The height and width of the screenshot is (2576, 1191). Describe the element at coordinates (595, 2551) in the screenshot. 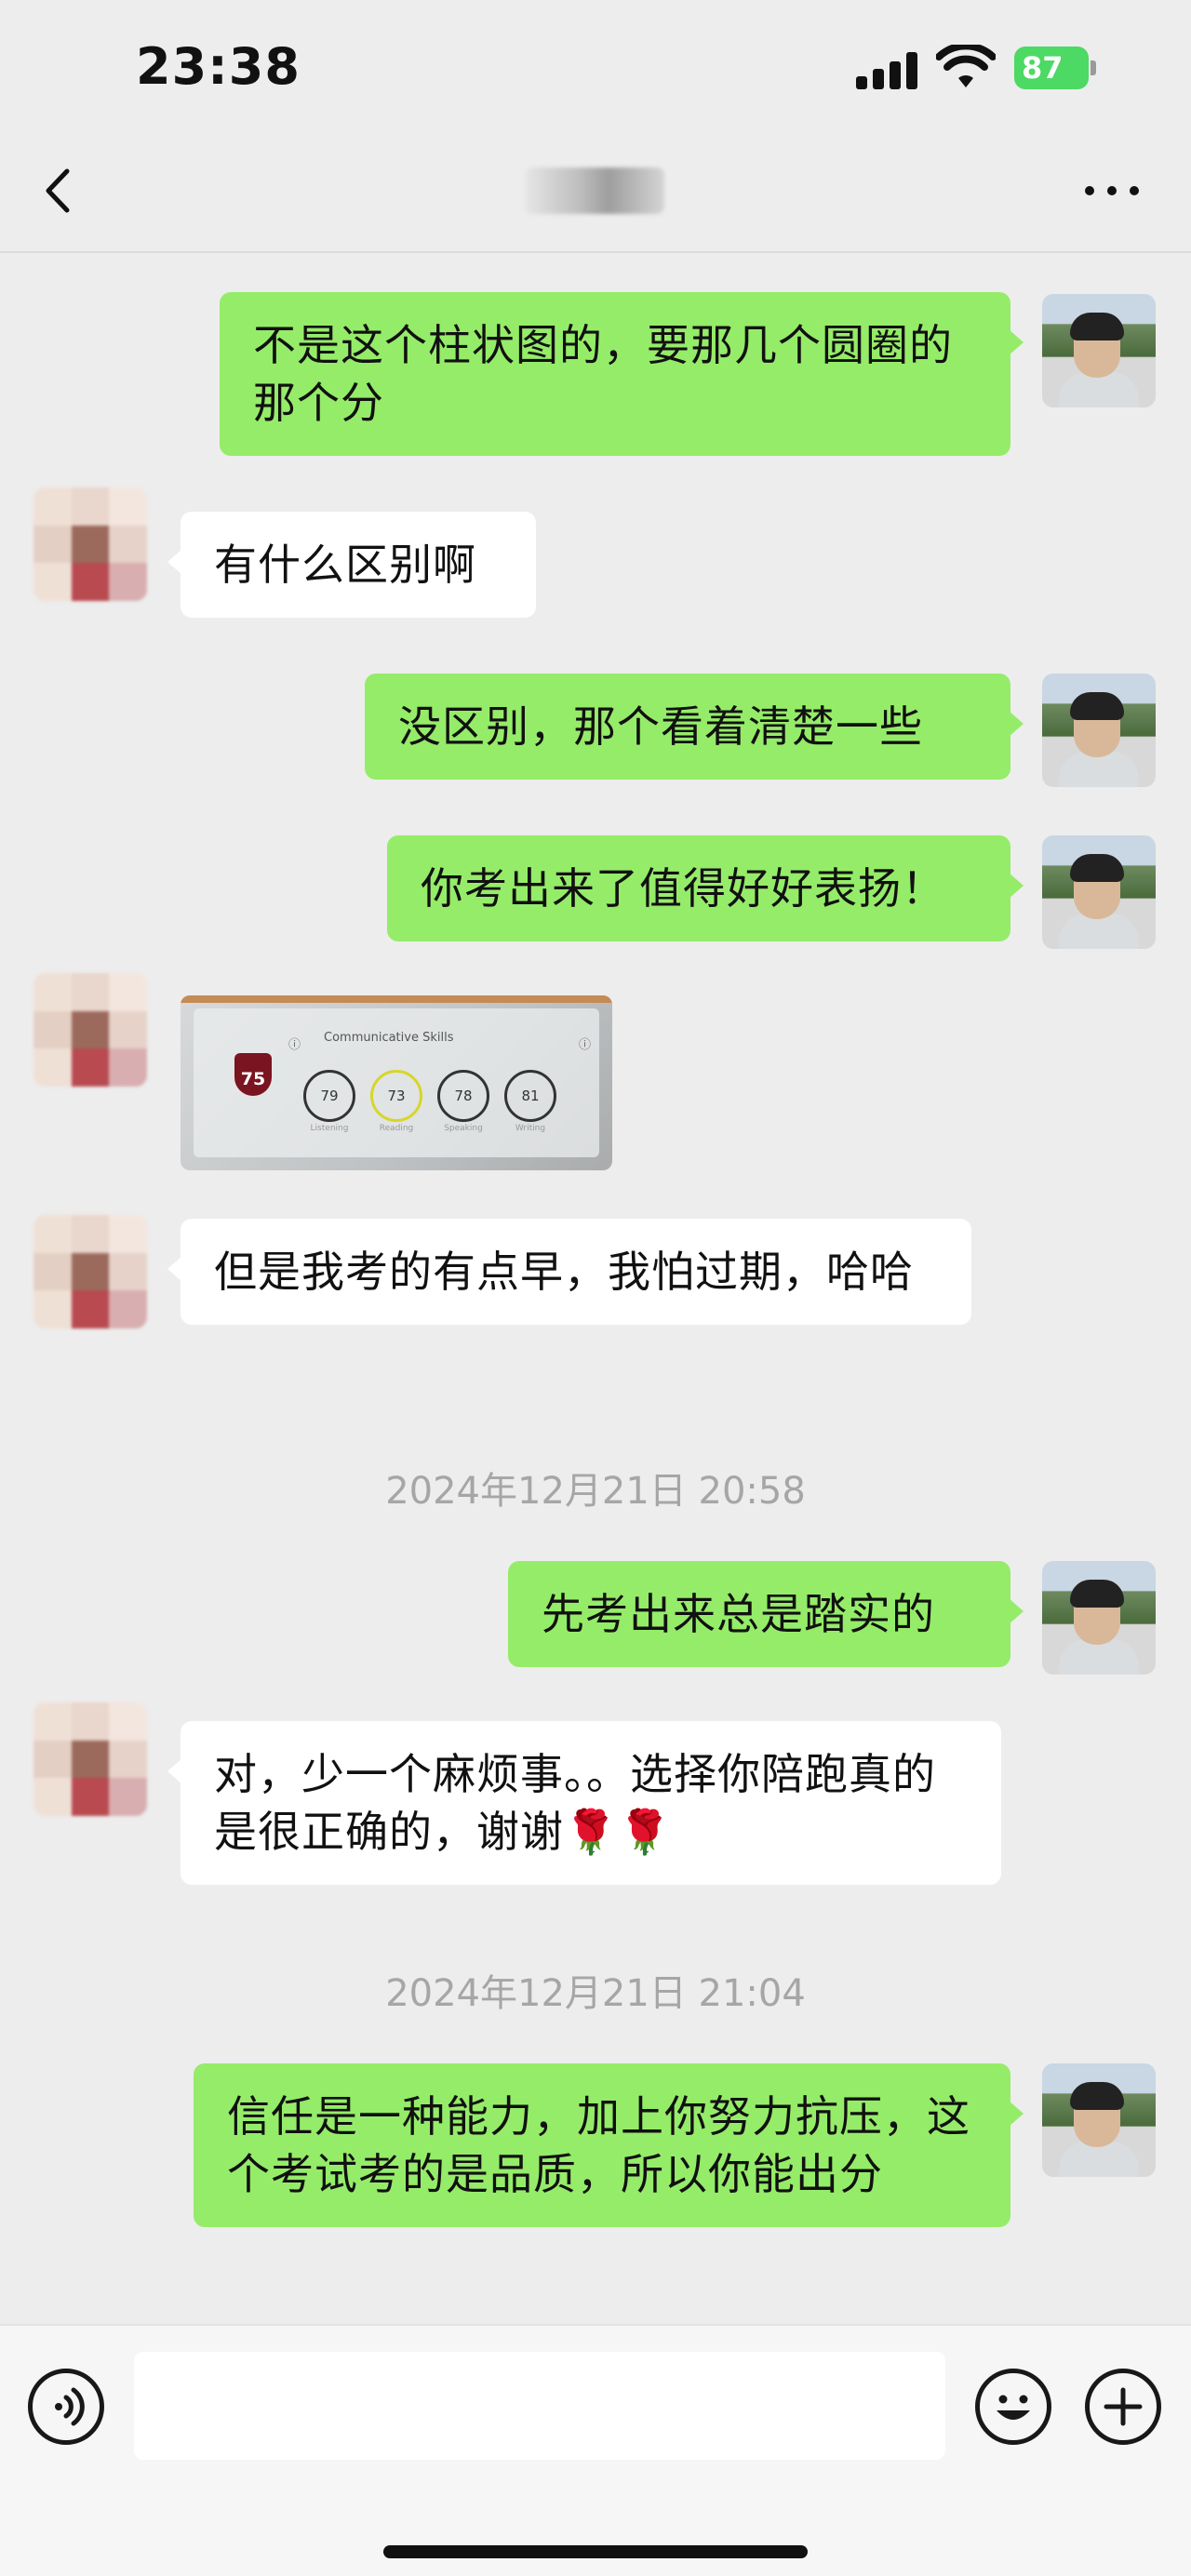

I see `home-indicator` at that location.